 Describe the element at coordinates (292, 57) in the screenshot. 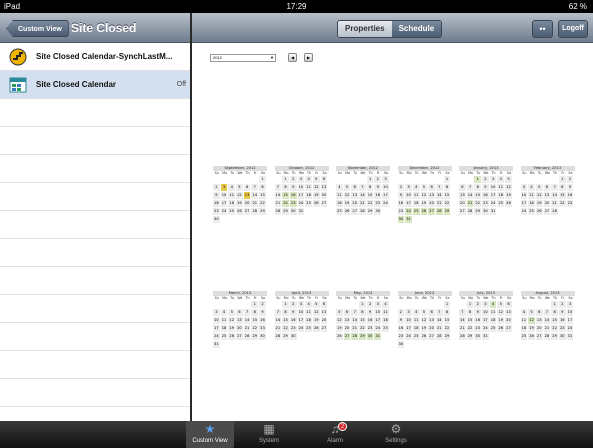

I see `prev-year-button: ◀` at that location.